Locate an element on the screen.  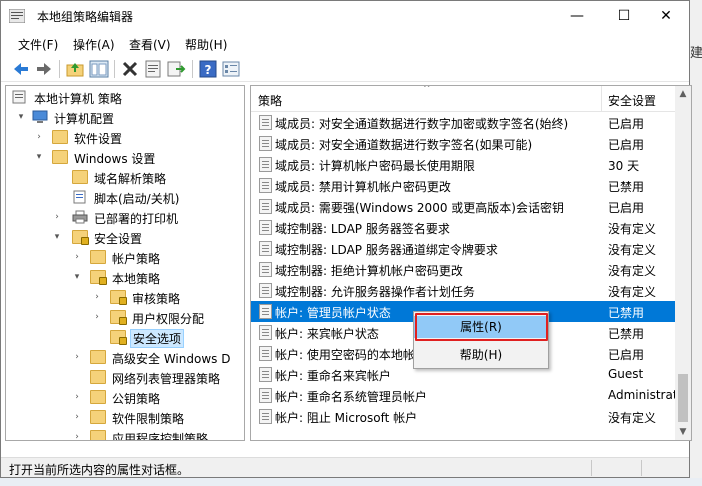
table-row: 域成员: 对安全通道数据进行数字加密或数字签名(始终) 已启用 is located at coordinates (463, 122).